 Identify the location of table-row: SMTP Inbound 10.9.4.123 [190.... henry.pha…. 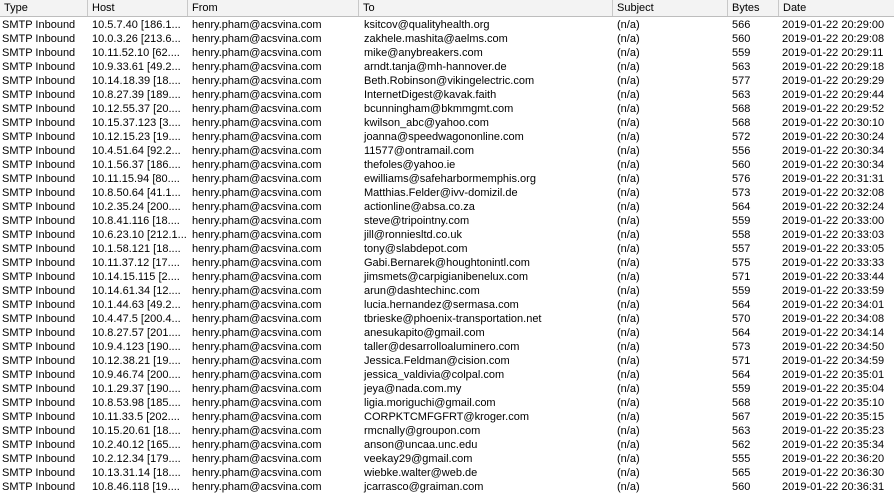
(447, 347).